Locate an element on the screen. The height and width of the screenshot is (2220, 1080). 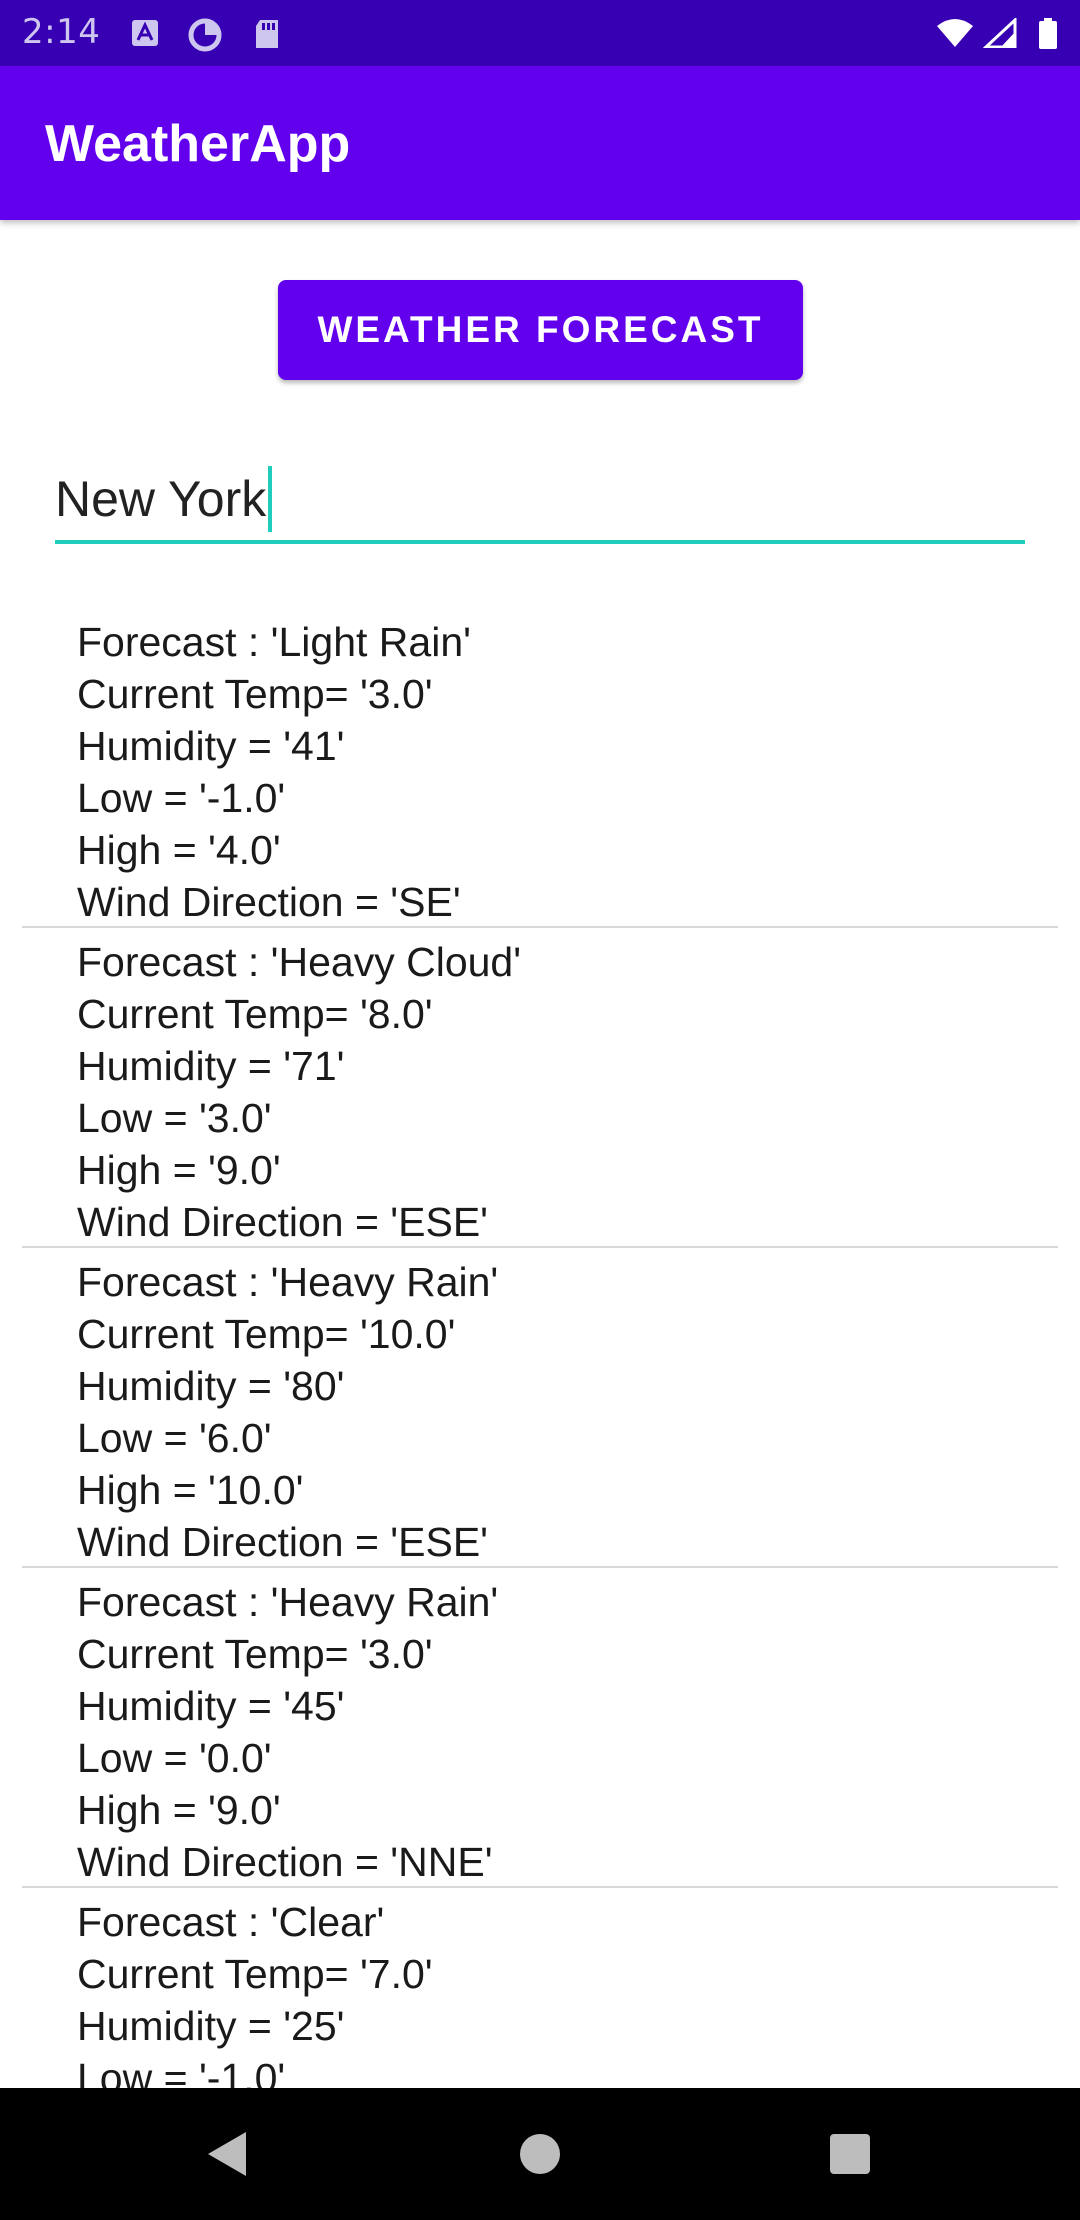
humidity: Humidity = '80' is located at coordinates (211, 1386).